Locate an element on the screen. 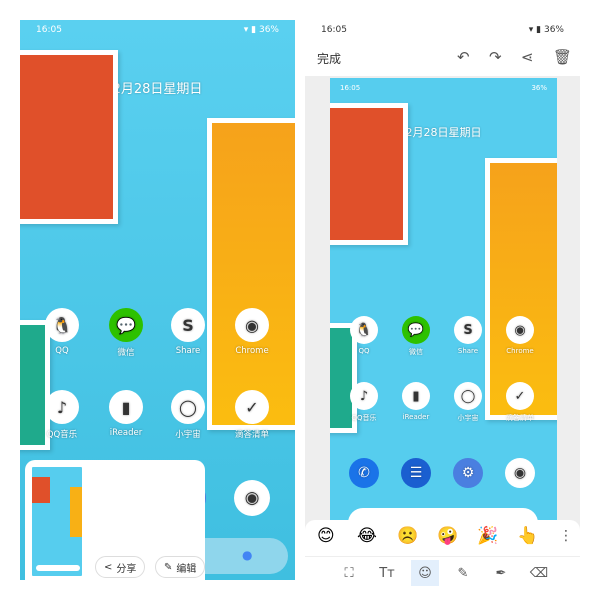 This screenshot has height=600, width=600. edit-button: ✎ 编辑 is located at coordinates (180, 567).